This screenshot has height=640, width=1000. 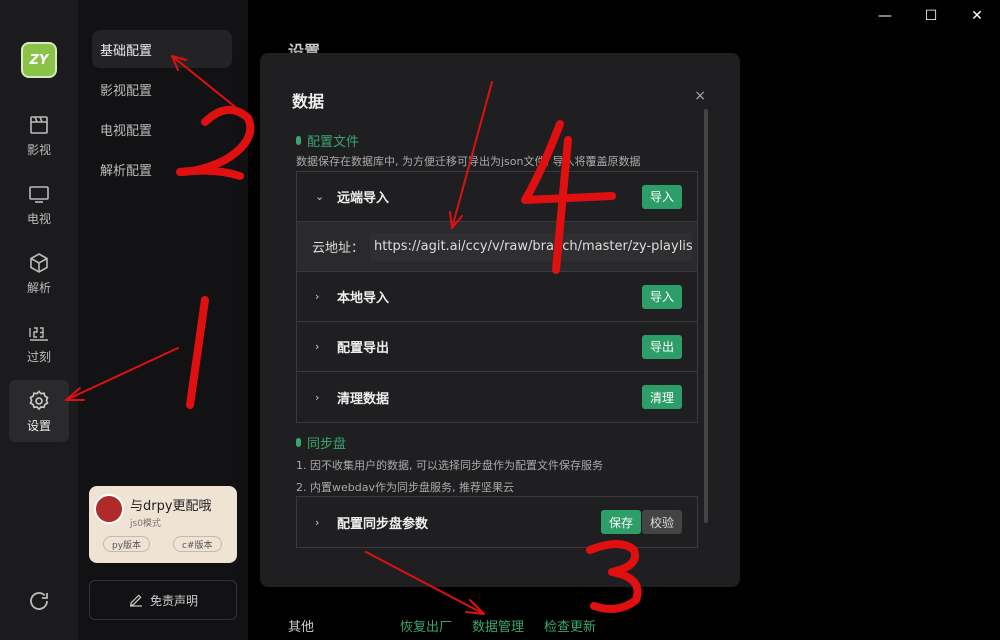 What do you see at coordinates (39, 262) in the screenshot?
I see `cube-icon` at bounding box center [39, 262].